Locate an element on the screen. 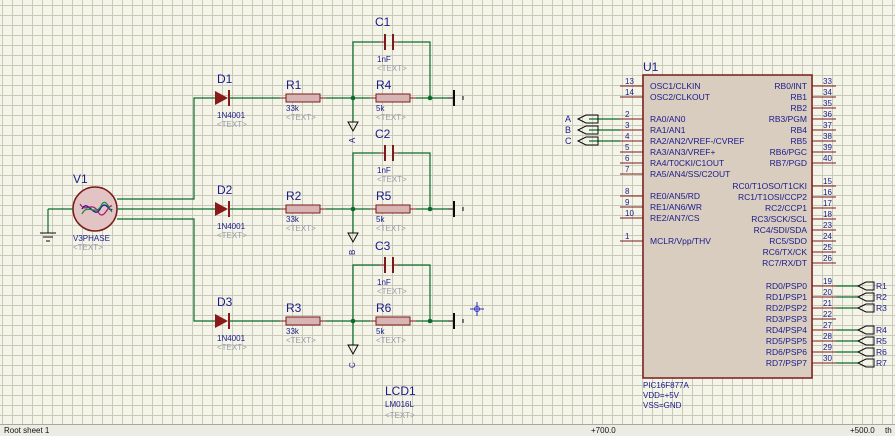  pin-number: 35 is located at coordinates (827, 103).